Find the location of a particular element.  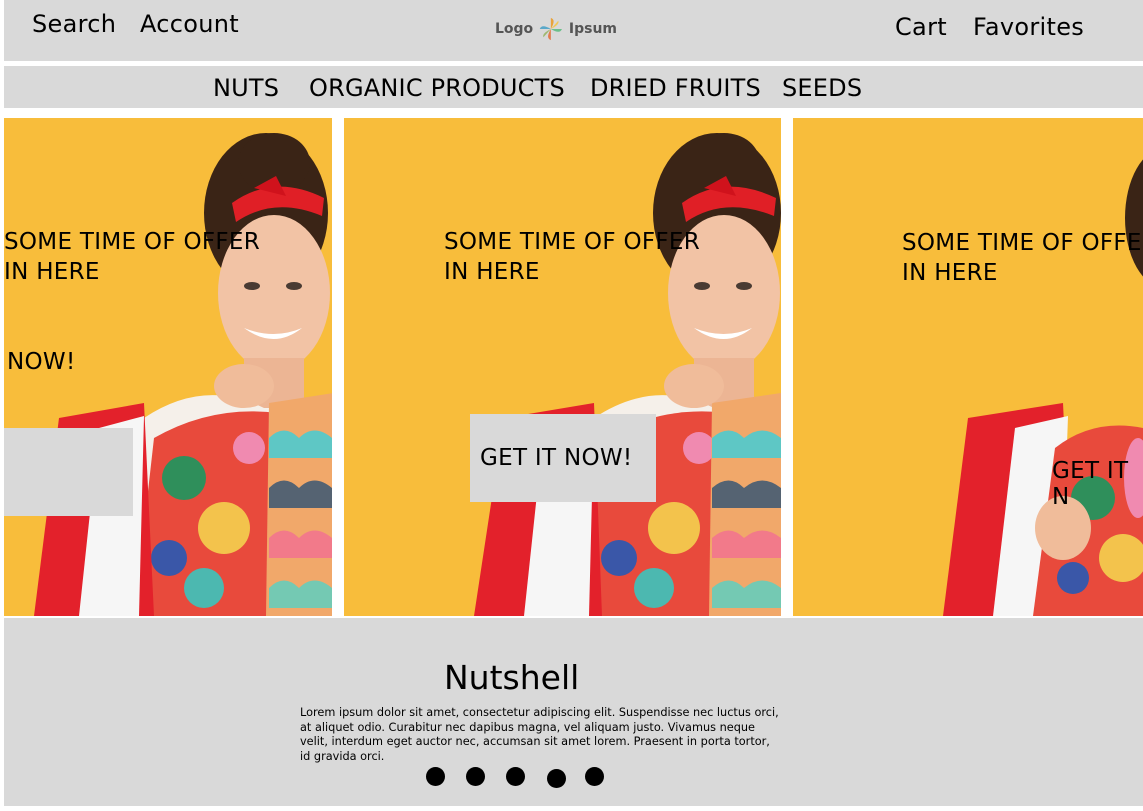

top-header: Search Account Logo Ipsum Cart Favorites is located at coordinates (573, 30).